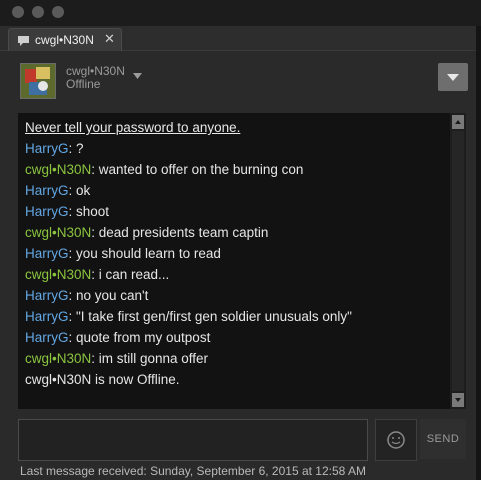 This screenshot has width=481, height=480. I want to click on avatar, so click(38, 81).